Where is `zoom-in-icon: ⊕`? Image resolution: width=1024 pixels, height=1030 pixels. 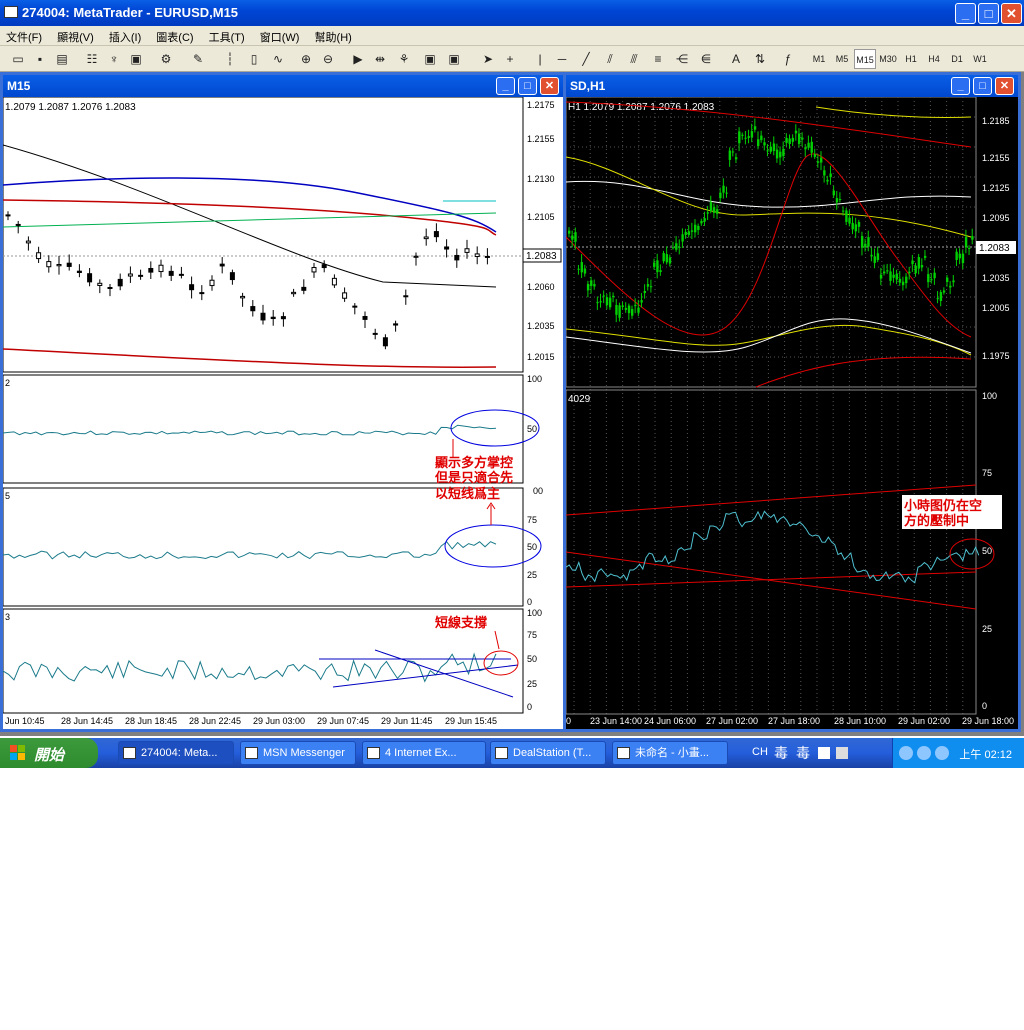 zoom-in-icon: ⊕ is located at coordinates (306, 59).